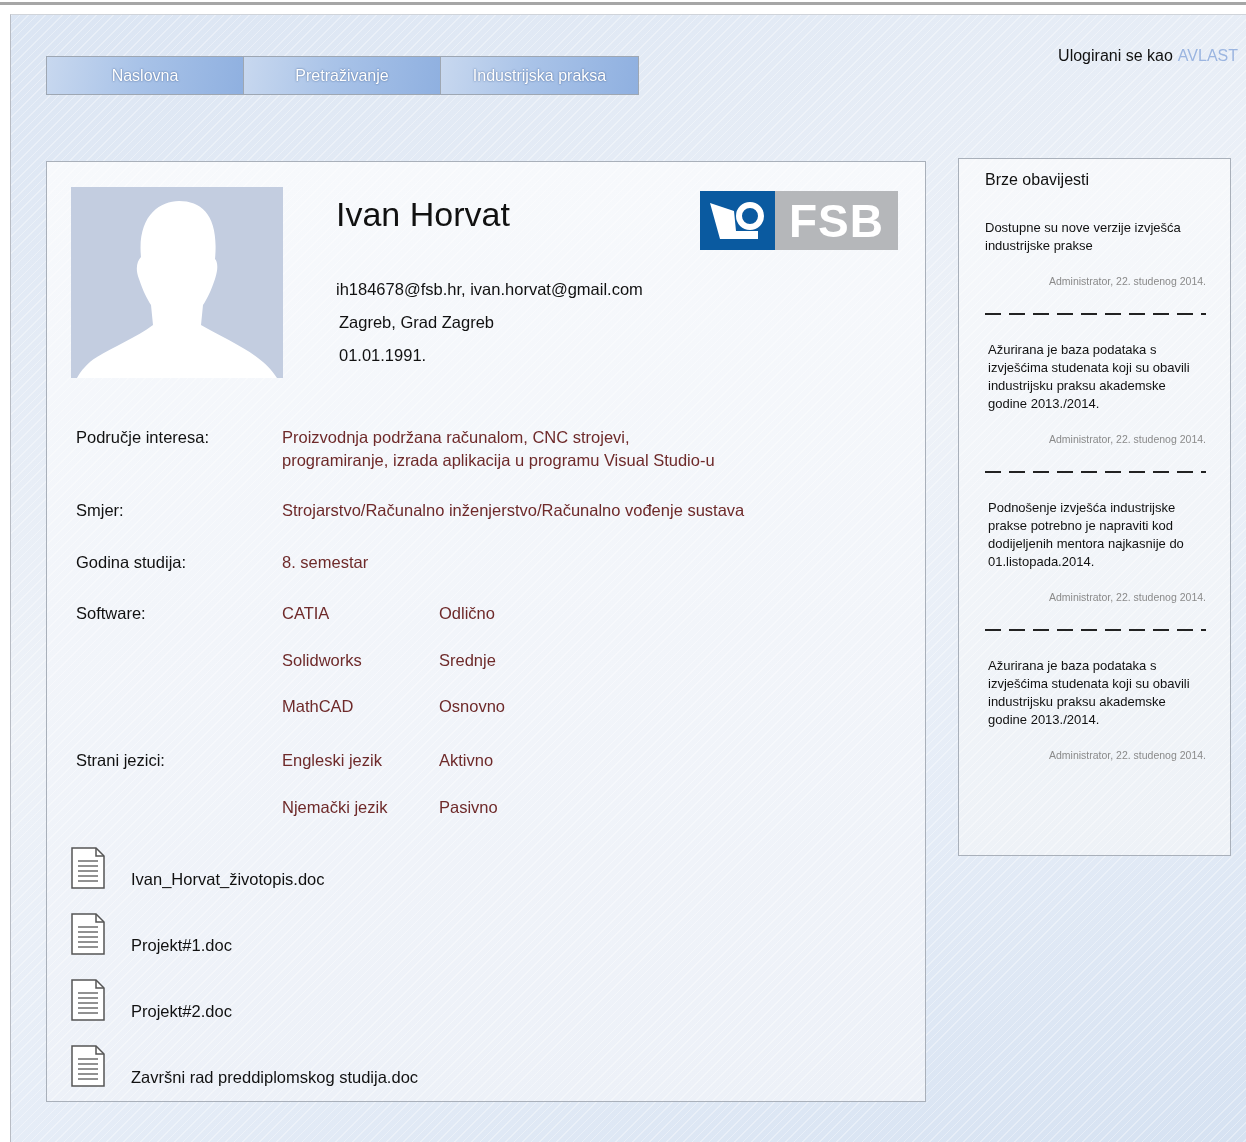 The image size is (1246, 1142). I want to click on item-rating: Pasivno, so click(469, 807).